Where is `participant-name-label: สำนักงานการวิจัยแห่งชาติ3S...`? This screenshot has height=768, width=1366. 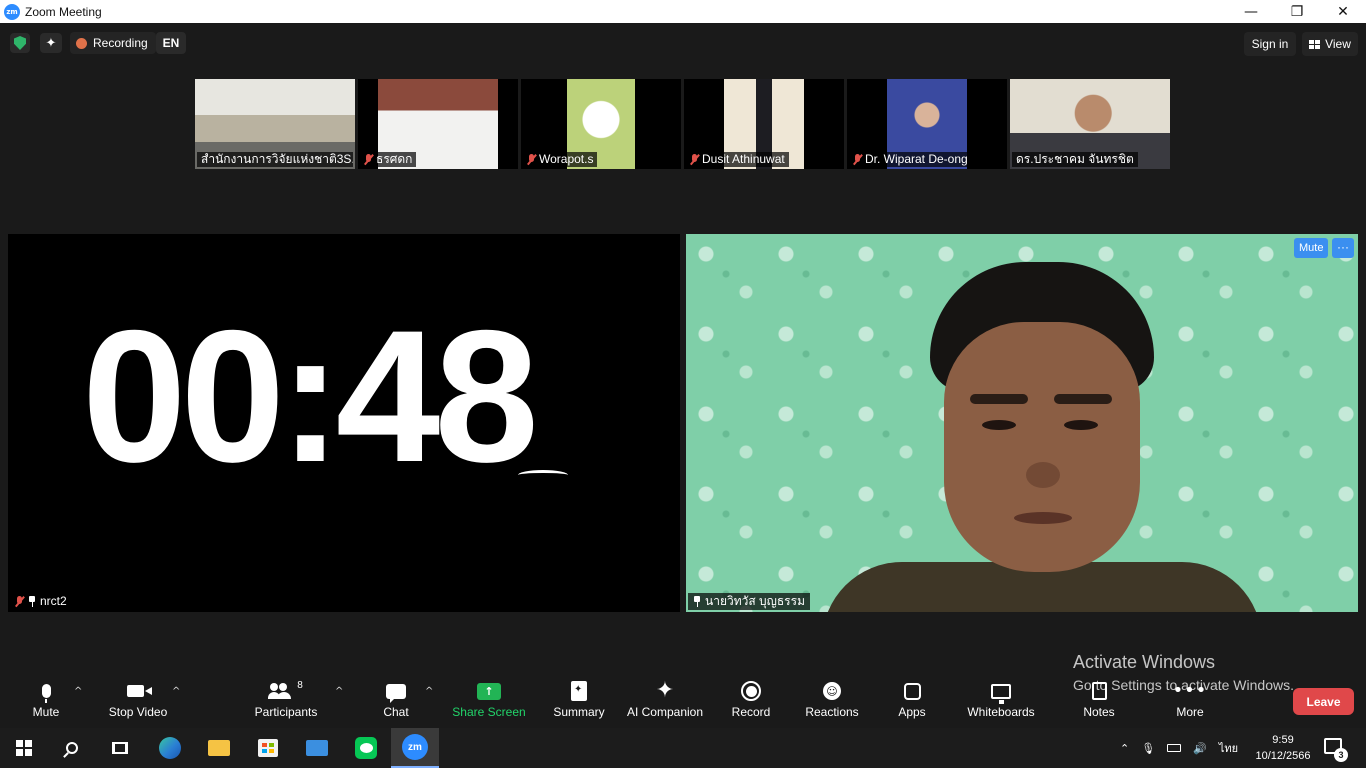 participant-name-label: สำนักงานการวิจัยแห่งชาติ3S... is located at coordinates (275, 159).